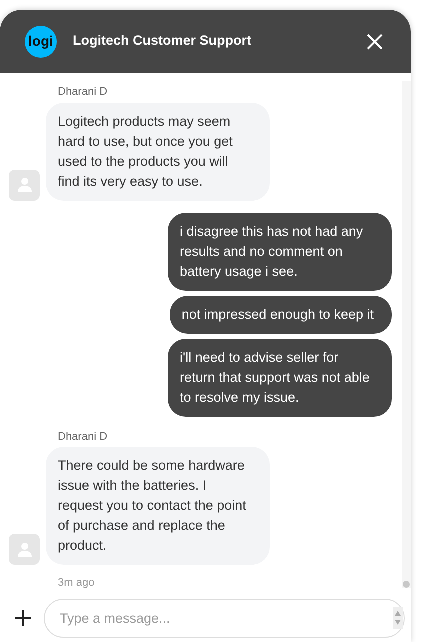  What do you see at coordinates (406, 584) in the screenshot?
I see `scrollbar-thumb` at bounding box center [406, 584].